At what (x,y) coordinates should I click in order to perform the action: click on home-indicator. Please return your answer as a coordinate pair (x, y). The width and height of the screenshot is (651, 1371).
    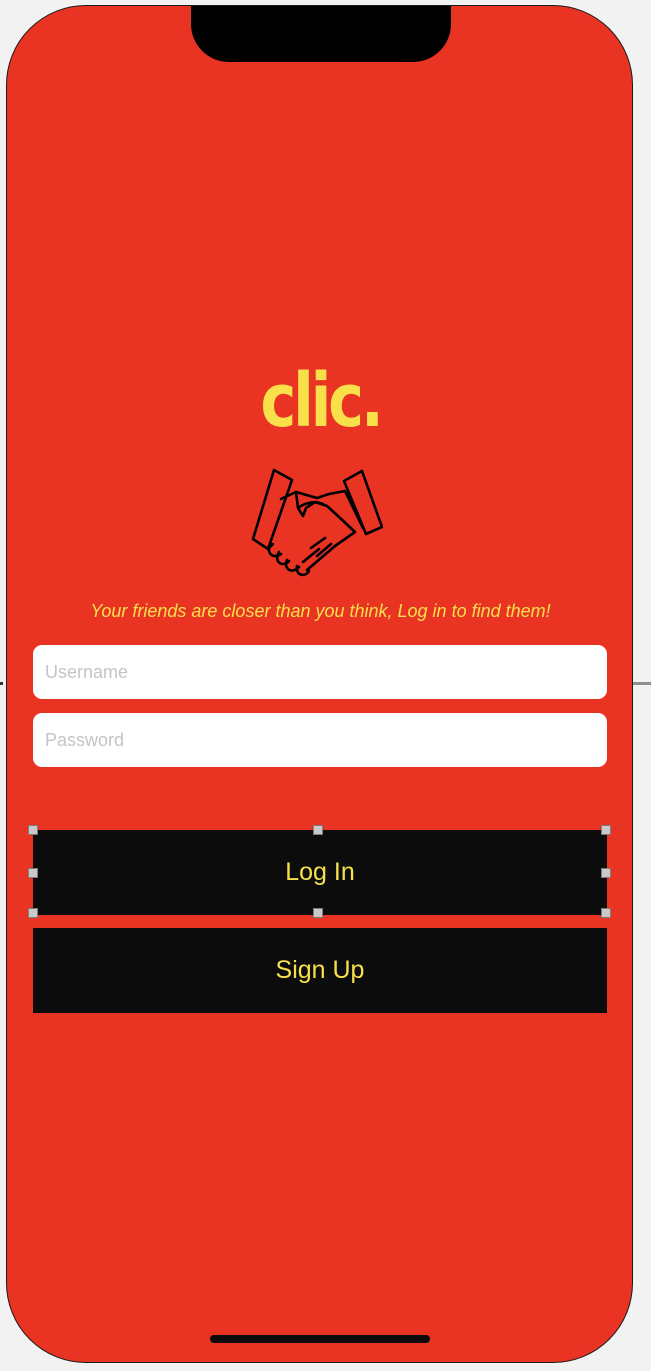
    Looking at the image, I should click on (320, 1339).